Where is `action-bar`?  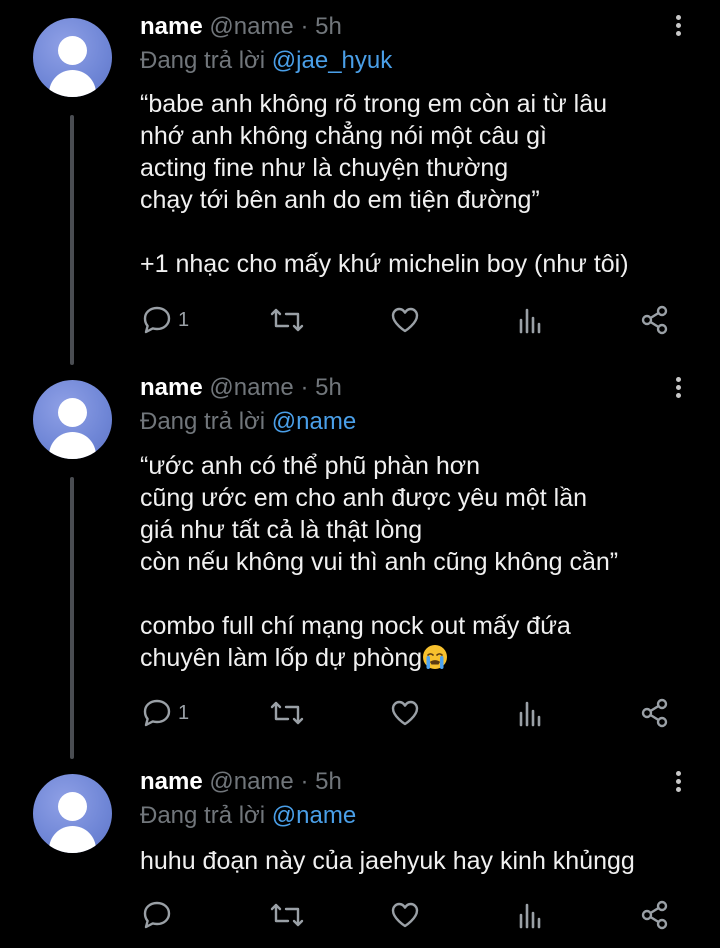
action-bar is located at coordinates (410, 915).